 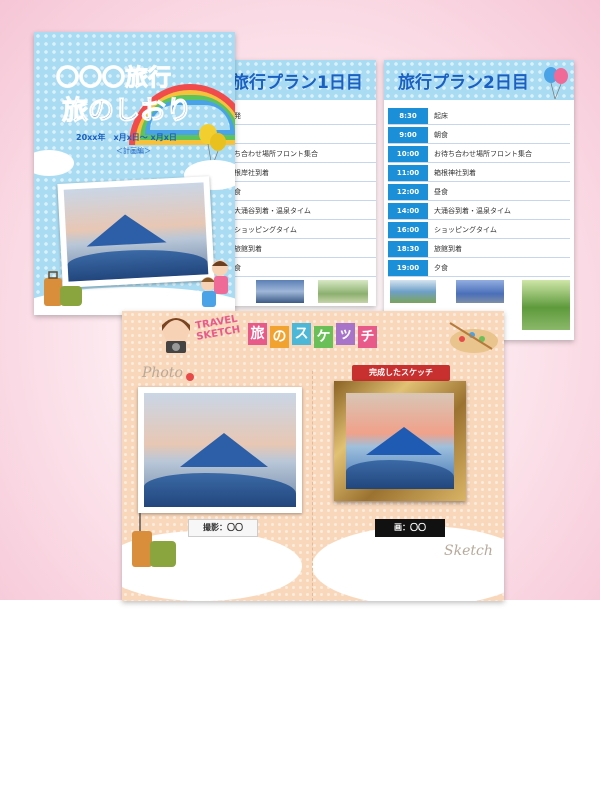 I want to click on painting, so click(x=400, y=441).